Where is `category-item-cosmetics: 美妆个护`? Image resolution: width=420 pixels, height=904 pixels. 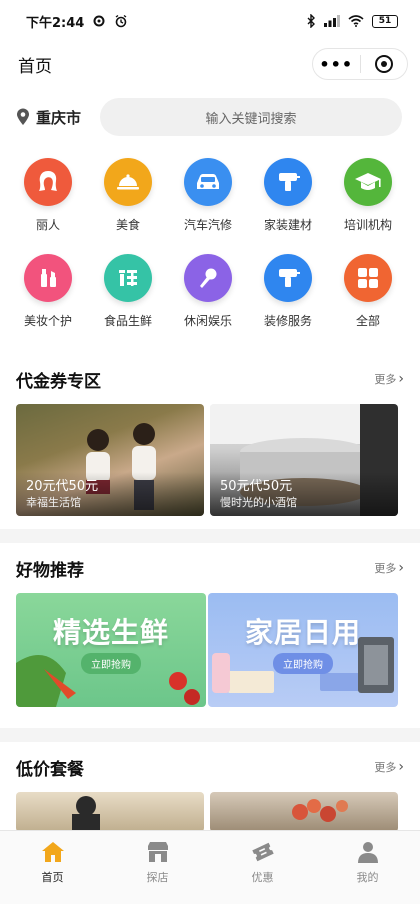
category-item-cosmetics: 美妆个护 is located at coordinates (48, 291).